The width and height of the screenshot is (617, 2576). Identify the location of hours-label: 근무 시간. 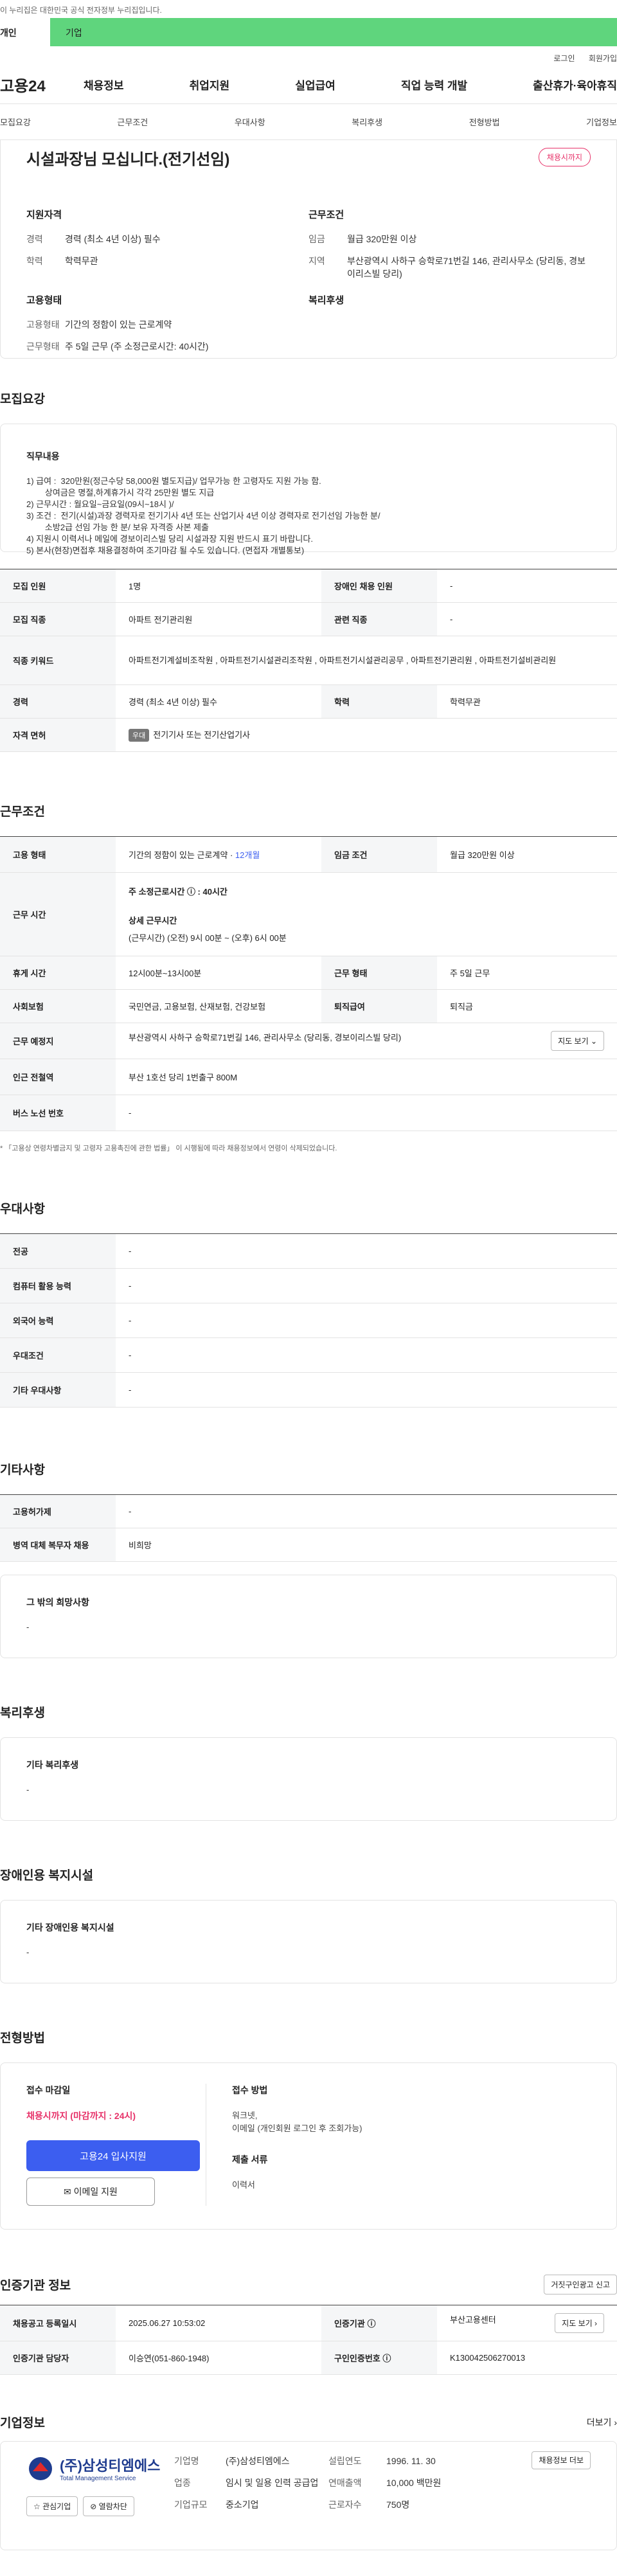
(58, 914).